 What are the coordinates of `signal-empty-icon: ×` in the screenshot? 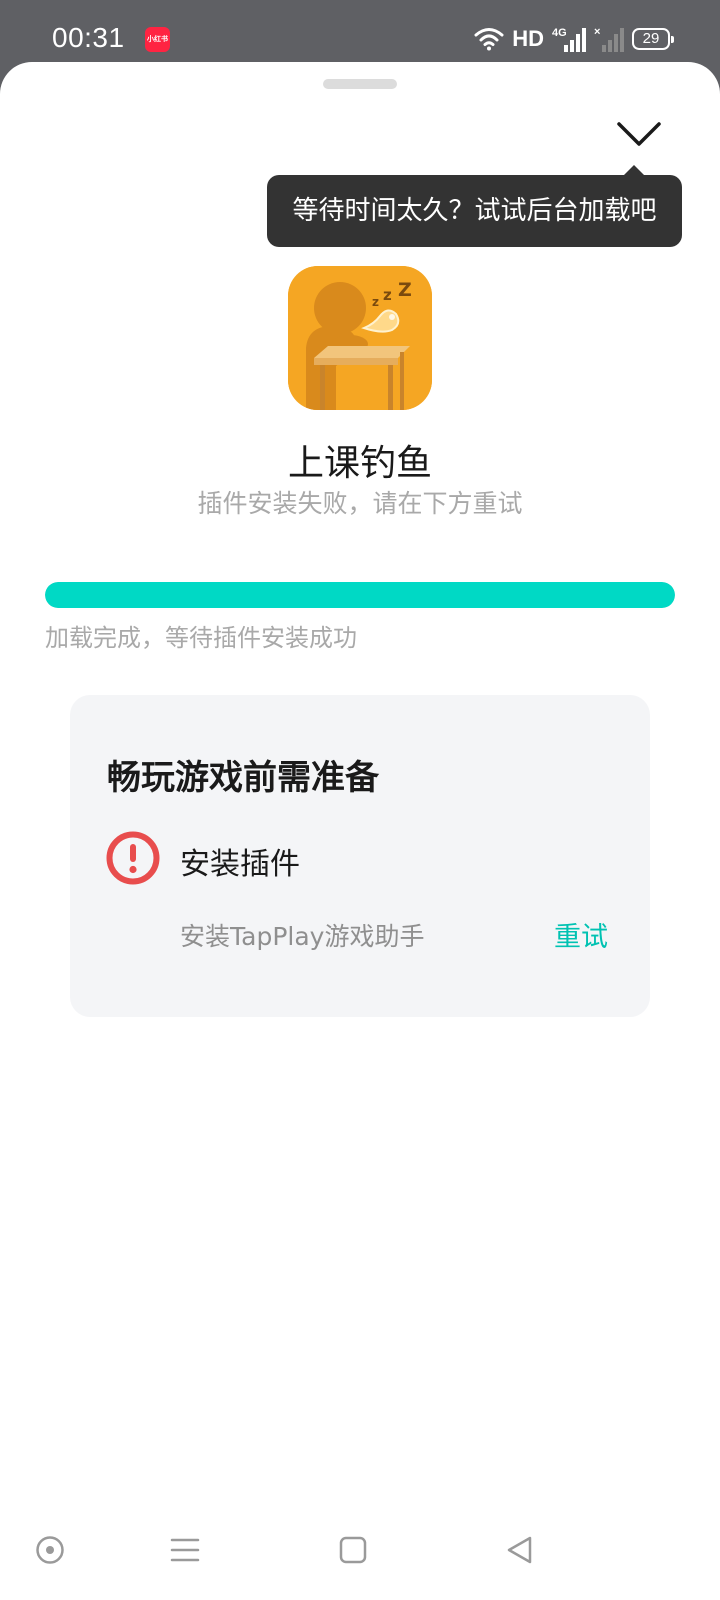 It's located at (609, 39).